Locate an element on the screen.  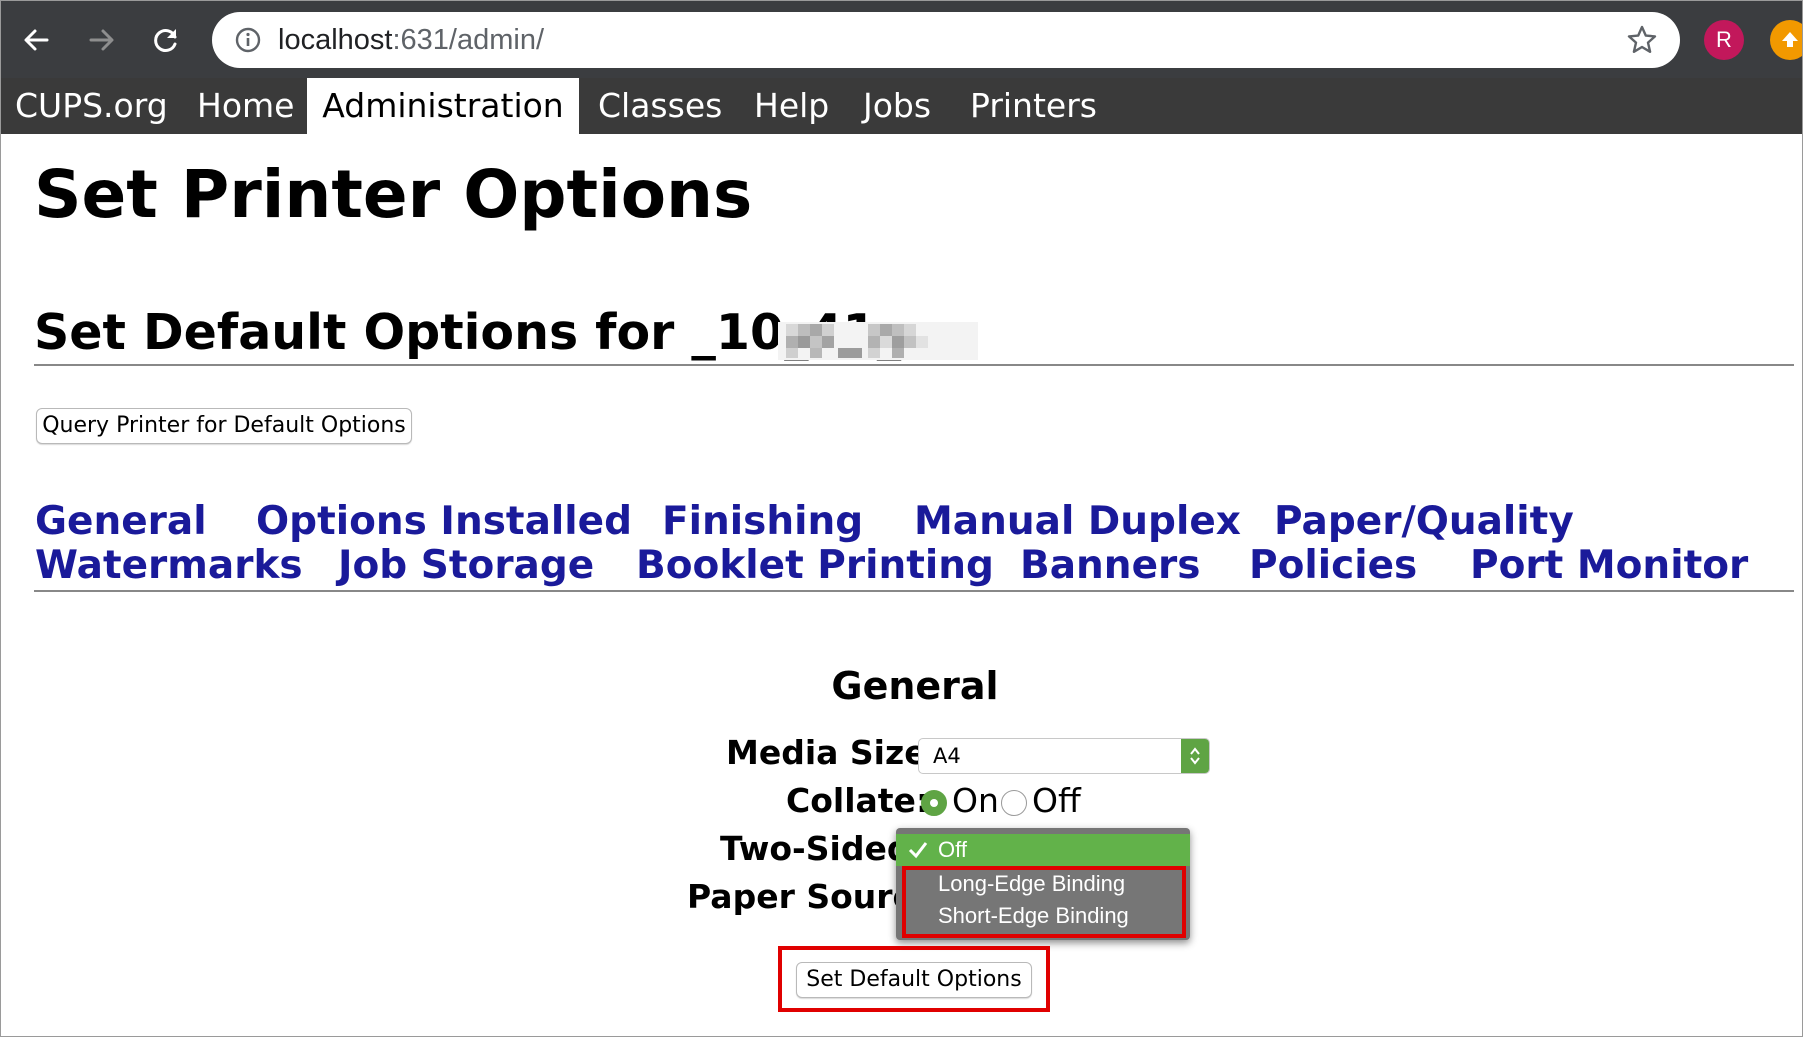
dropdown-option-off-label: Off is located at coordinates (952, 849).